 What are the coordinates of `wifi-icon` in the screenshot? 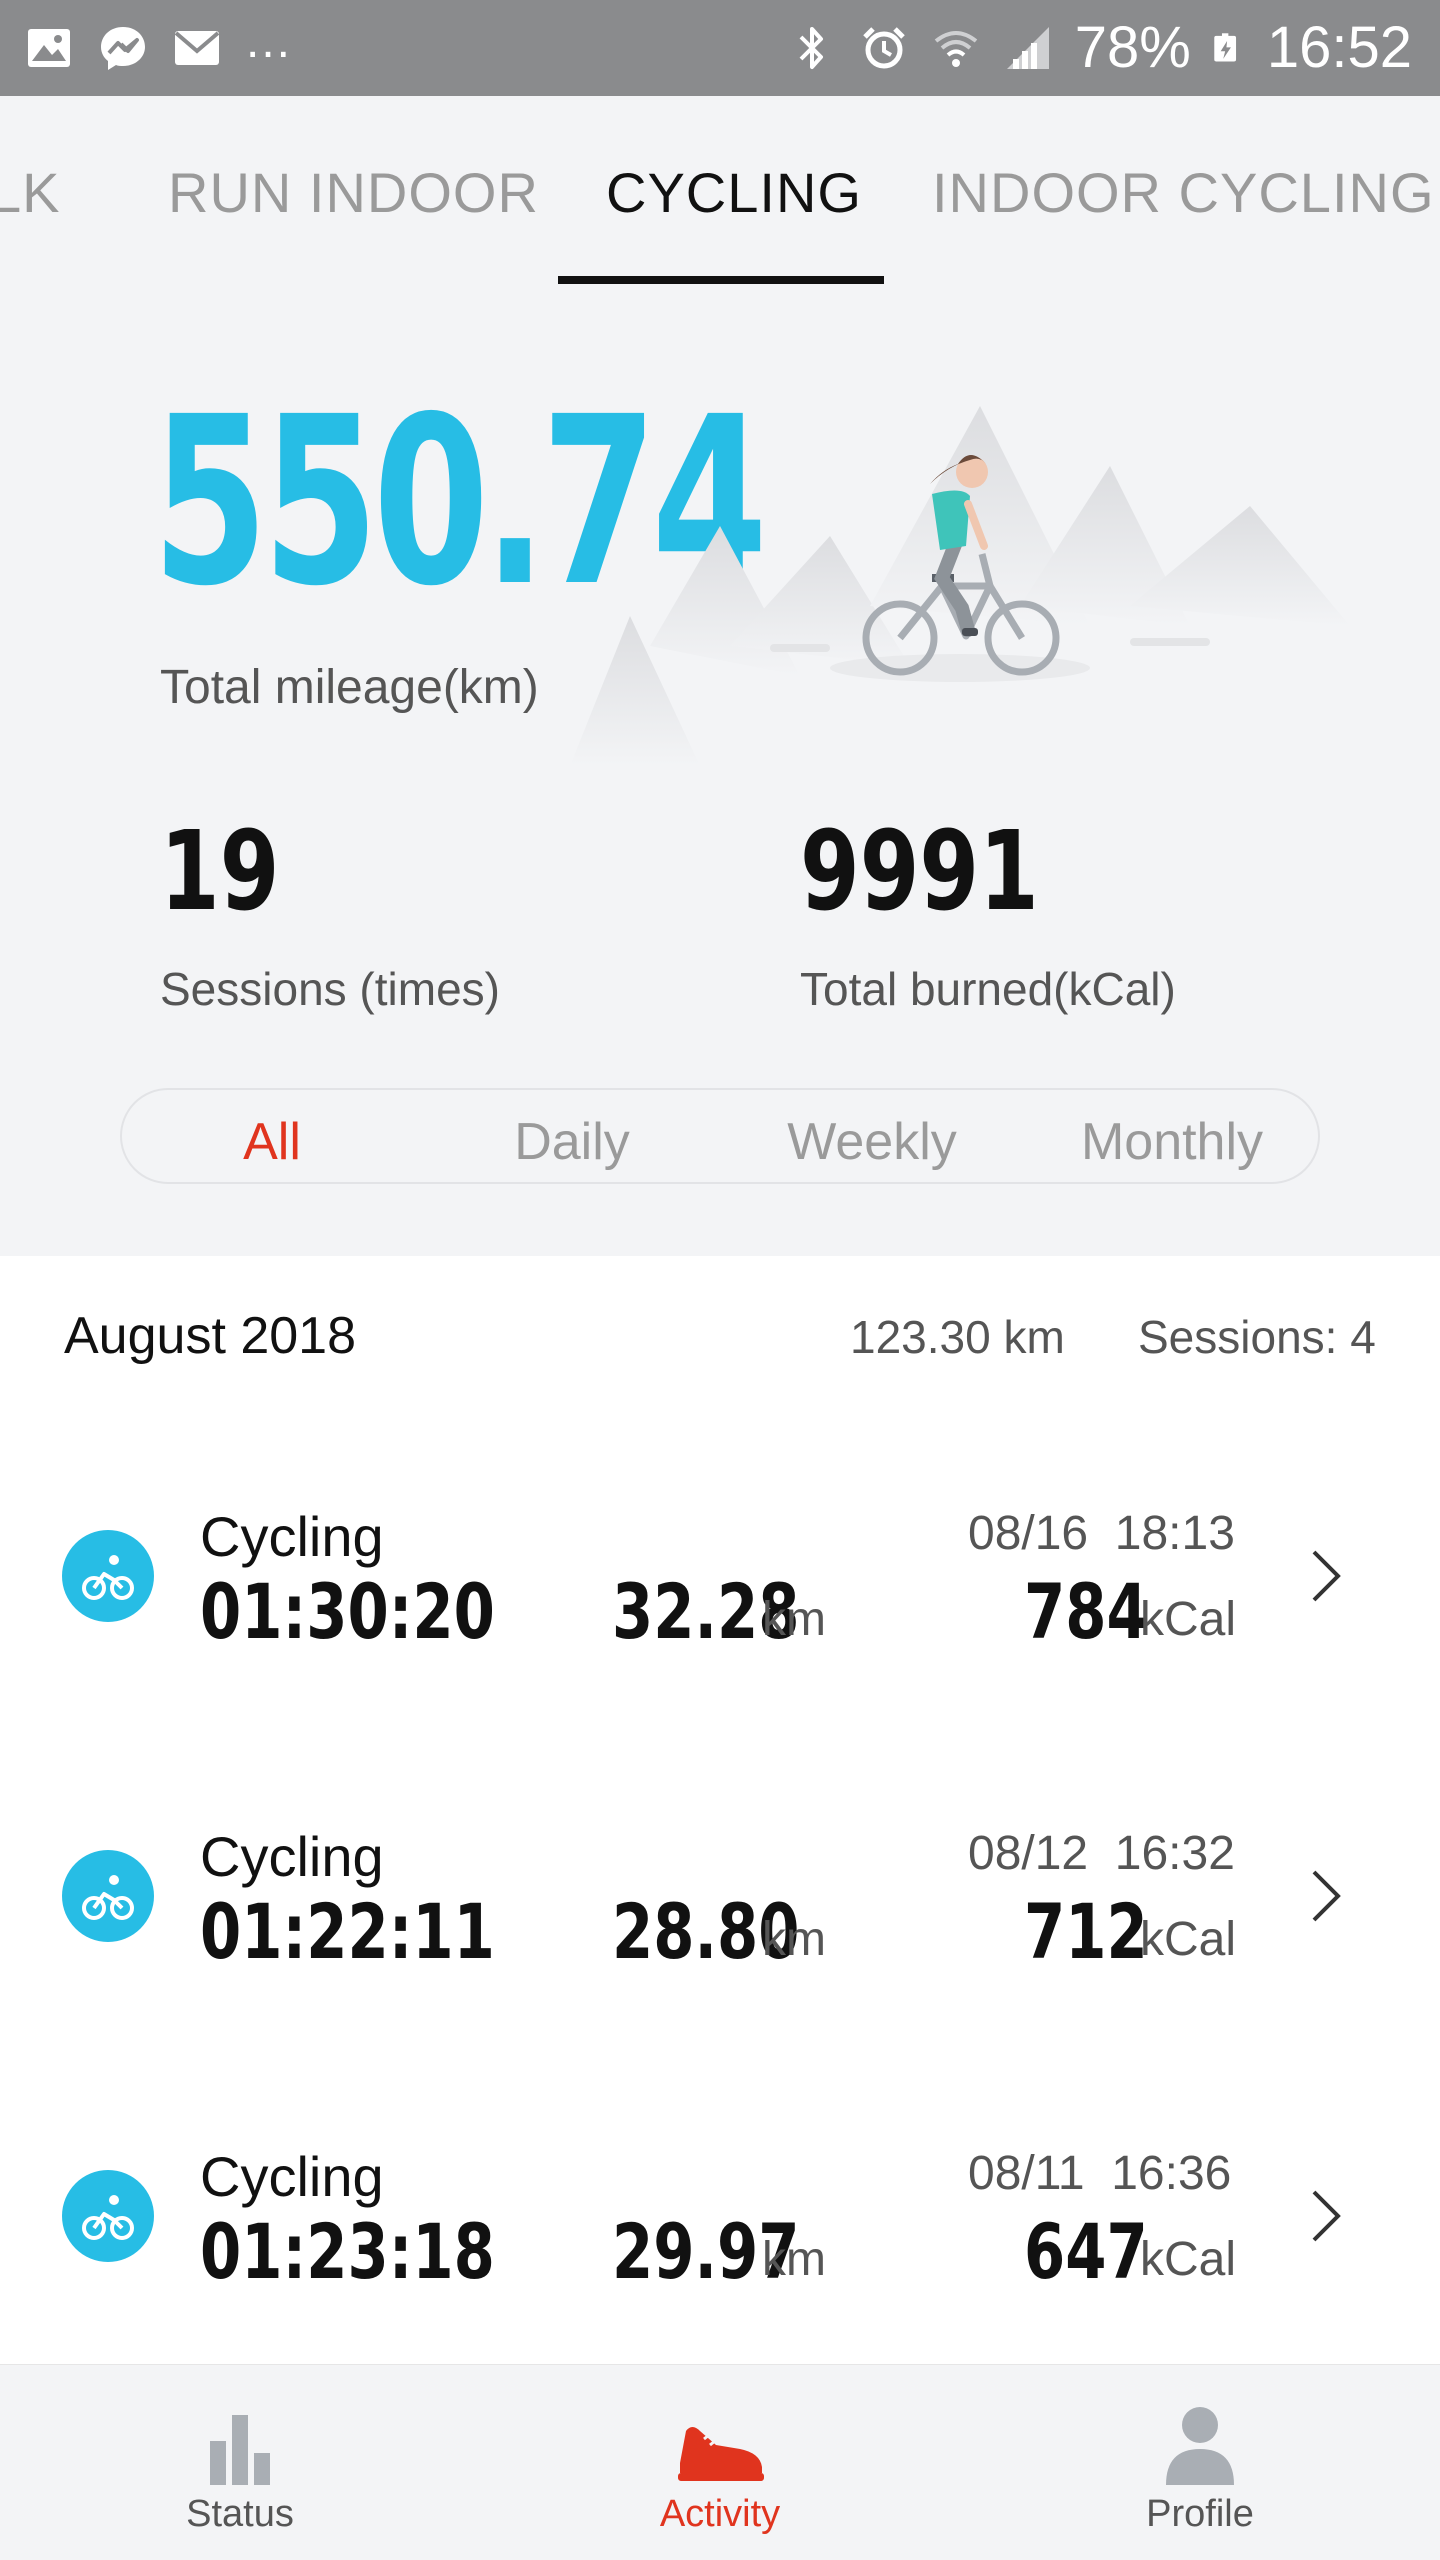 It's located at (955, 49).